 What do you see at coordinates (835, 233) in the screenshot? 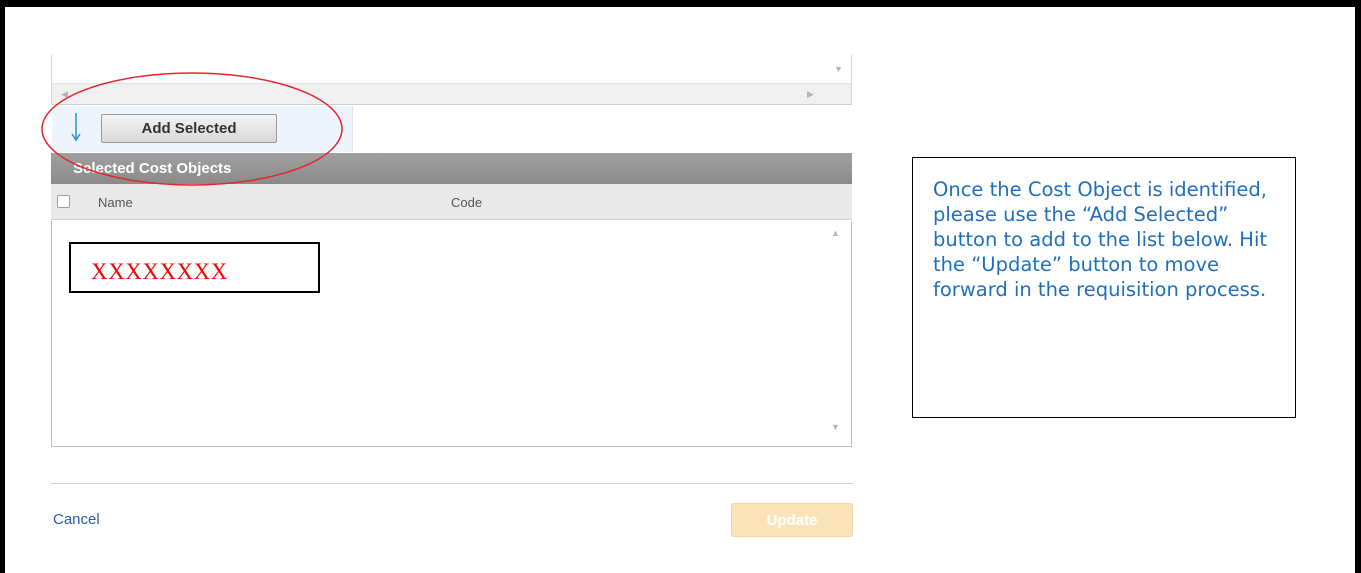
I see `scroll-up-icon: ▲` at bounding box center [835, 233].